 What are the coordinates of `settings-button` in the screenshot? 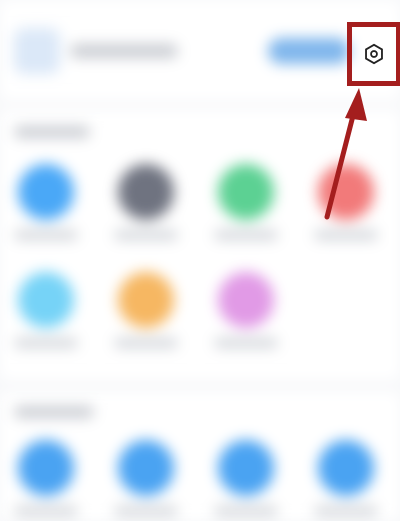 It's located at (374, 54).